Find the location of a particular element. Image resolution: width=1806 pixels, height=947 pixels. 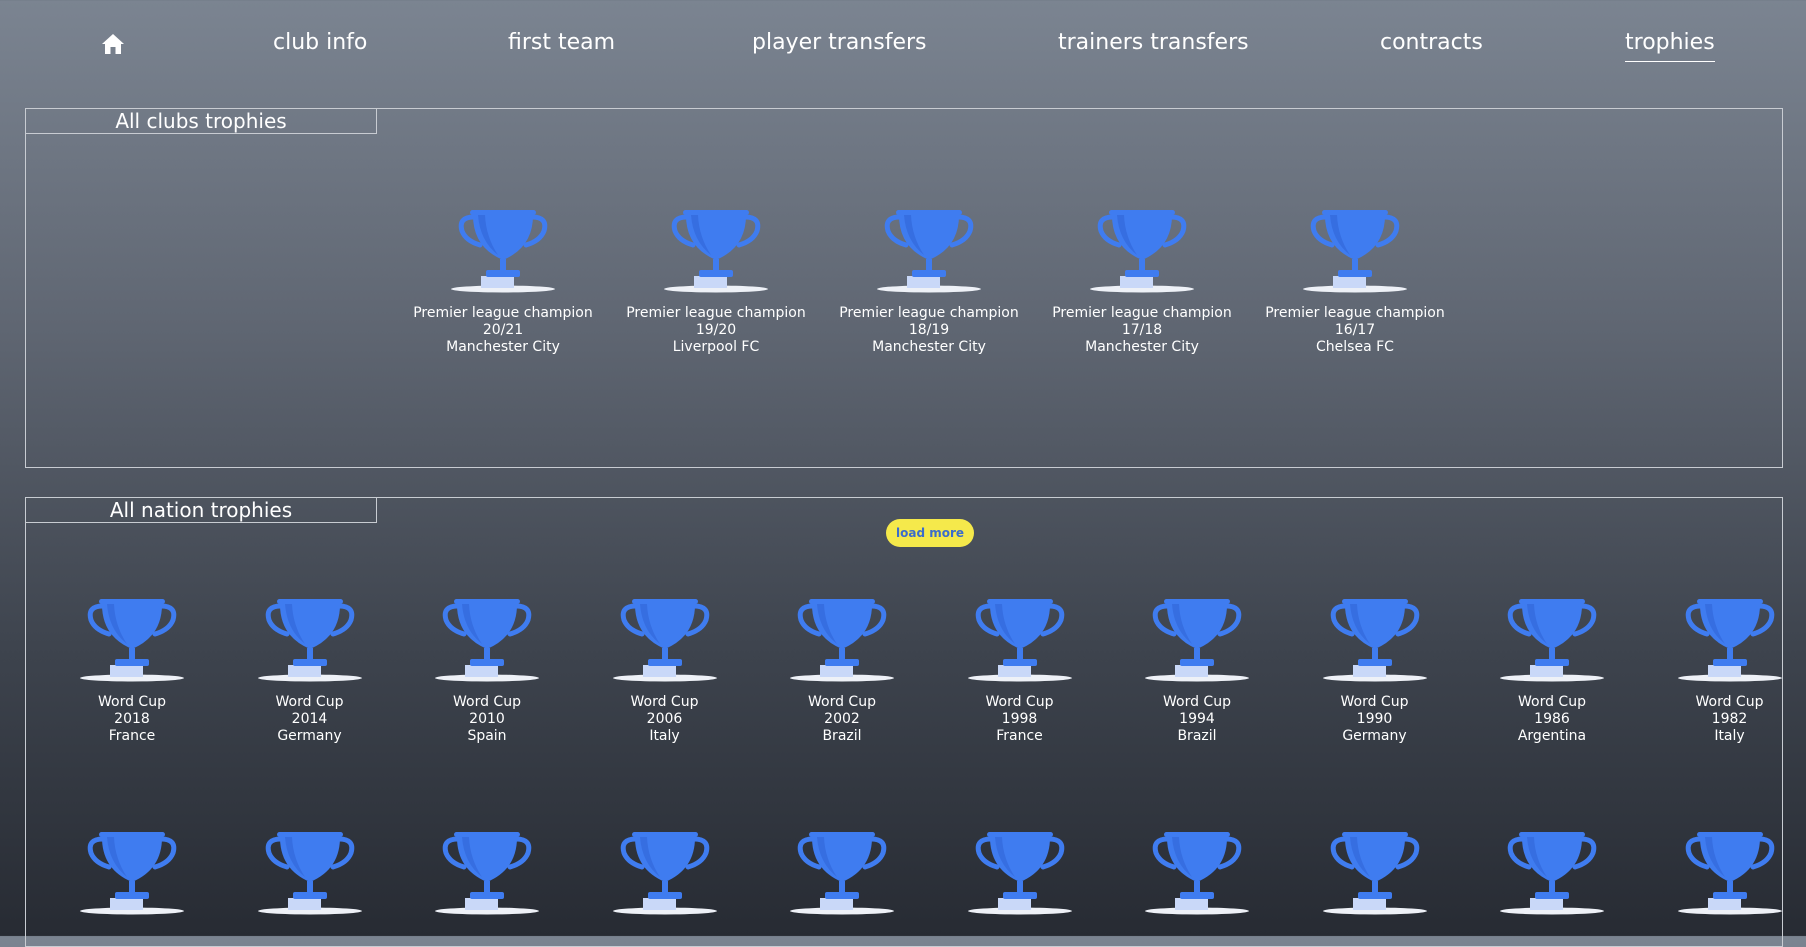

nation-trophy-item: Word Cup1986Argentina is located at coordinates (1552, 670).